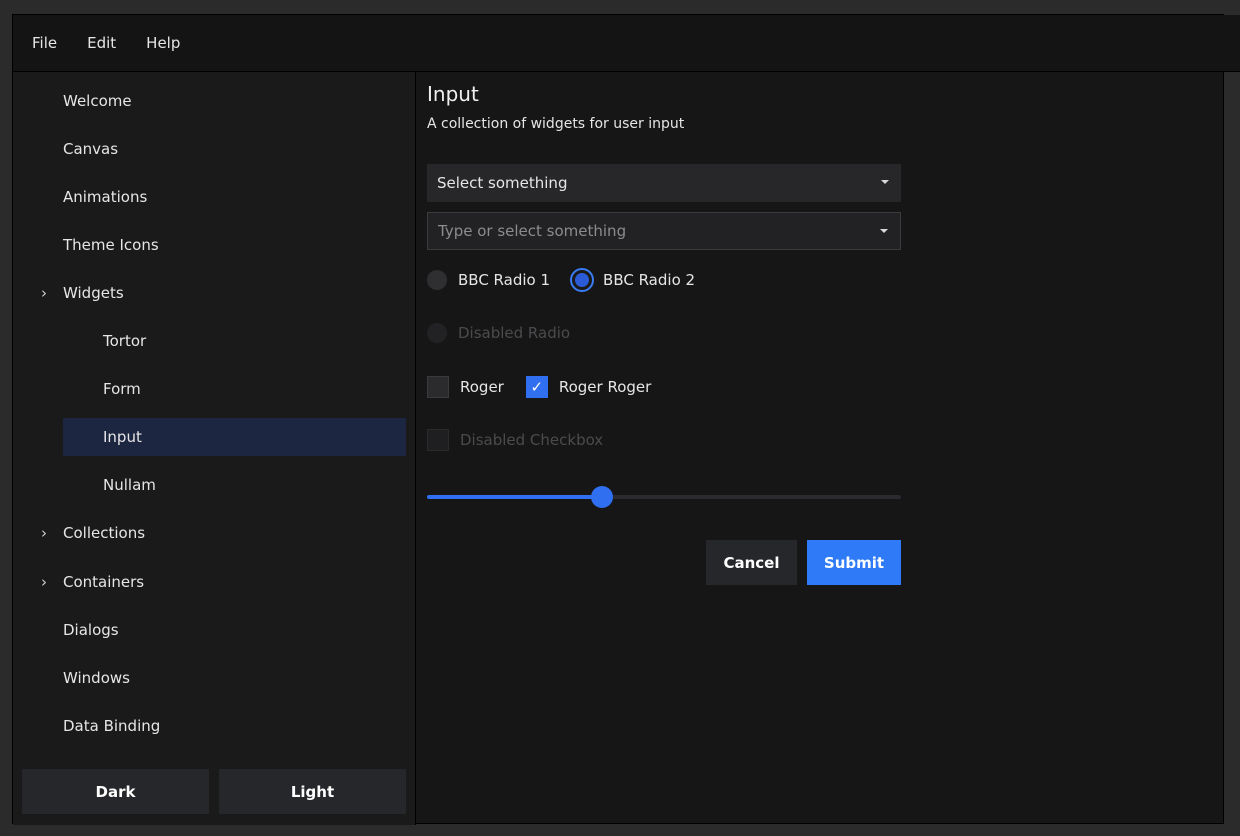  What do you see at coordinates (234, 293) in the screenshot?
I see `sidebar-item-widgets: Widgets` at bounding box center [234, 293].